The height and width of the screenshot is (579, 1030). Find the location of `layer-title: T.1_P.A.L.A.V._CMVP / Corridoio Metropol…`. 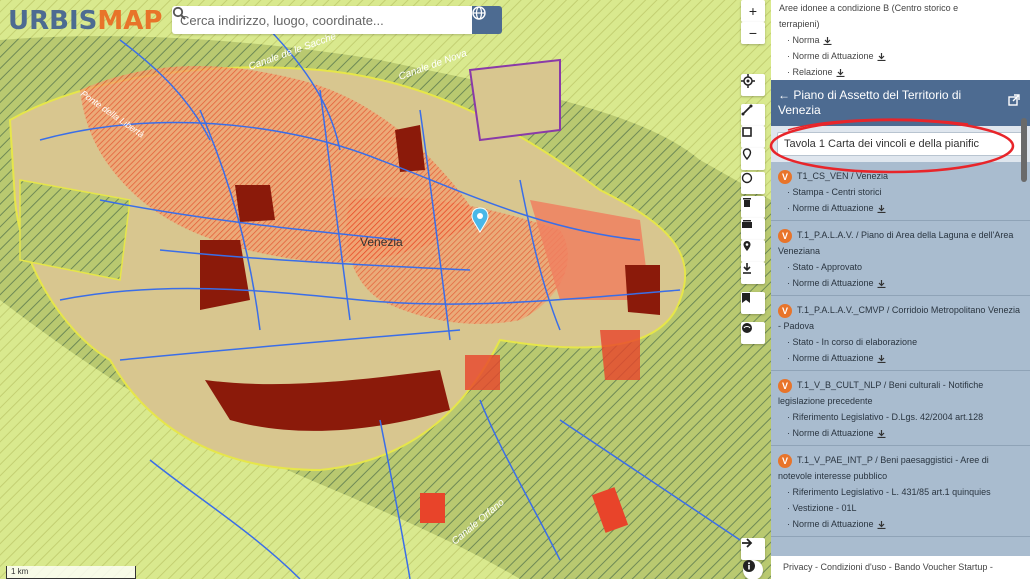

layer-title: T.1_P.A.L.A.V._CMVP / Corridoio Metropol… is located at coordinates (899, 318).